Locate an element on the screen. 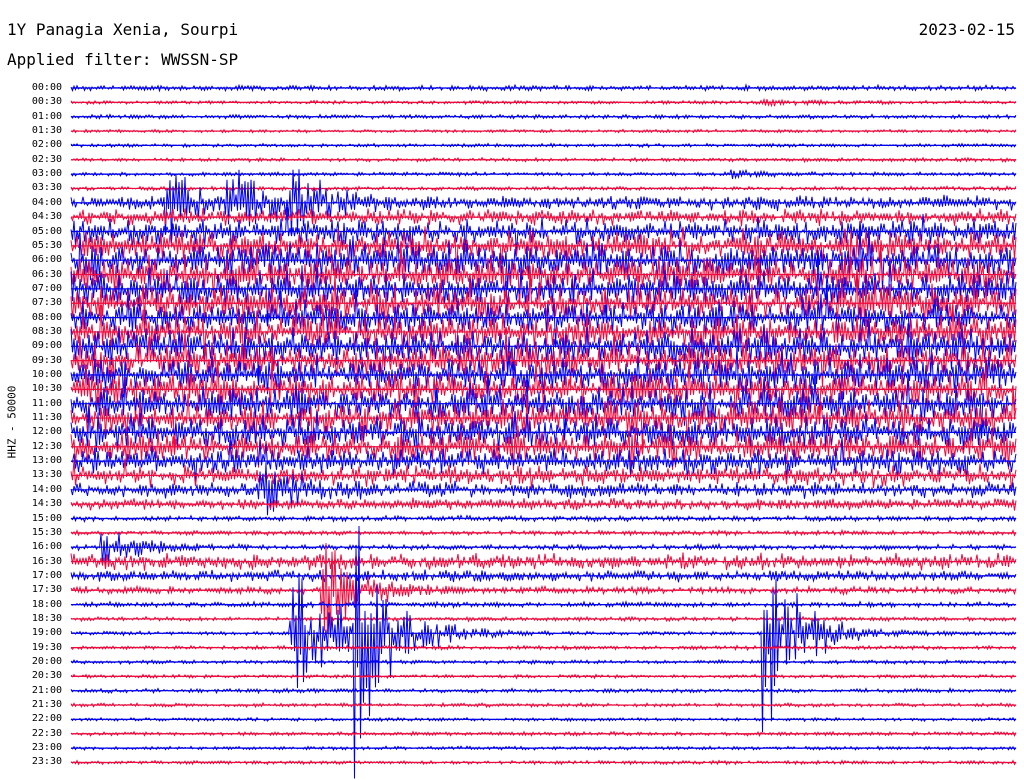 The height and width of the screenshot is (780, 1024). time-tick-label: 06:30 is located at coordinates (46, 274).